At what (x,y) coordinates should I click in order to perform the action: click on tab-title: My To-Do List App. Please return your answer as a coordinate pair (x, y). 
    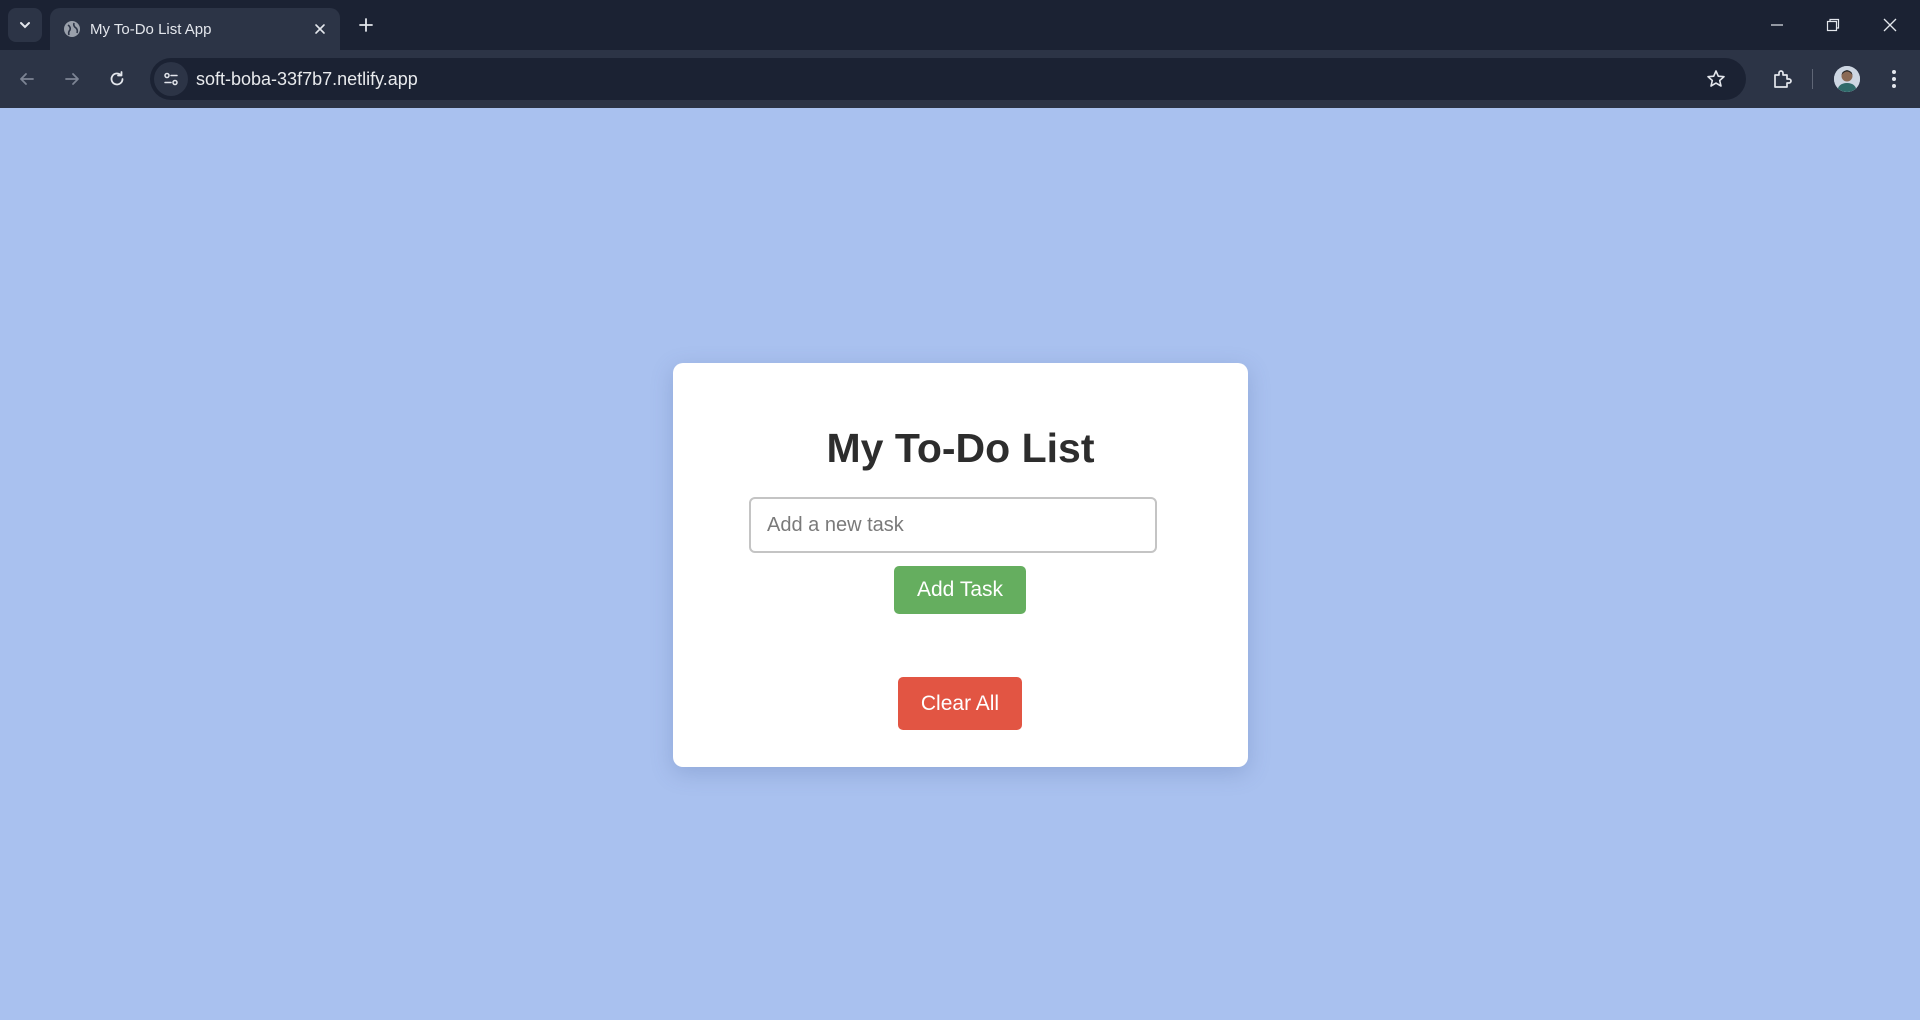
    Looking at the image, I should click on (151, 29).